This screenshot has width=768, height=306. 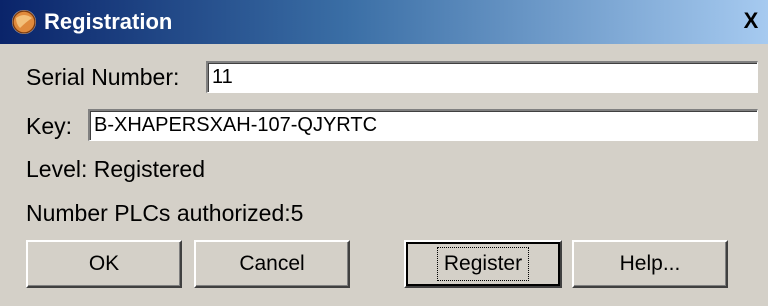 What do you see at coordinates (115, 169) in the screenshot?
I see `level-status: Level: Registered` at bounding box center [115, 169].